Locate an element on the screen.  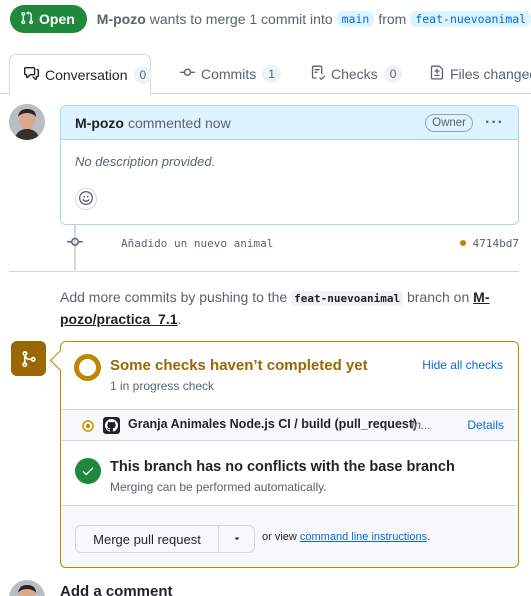
tab-checks: Checks 0 is located at coordinates (357, 74).